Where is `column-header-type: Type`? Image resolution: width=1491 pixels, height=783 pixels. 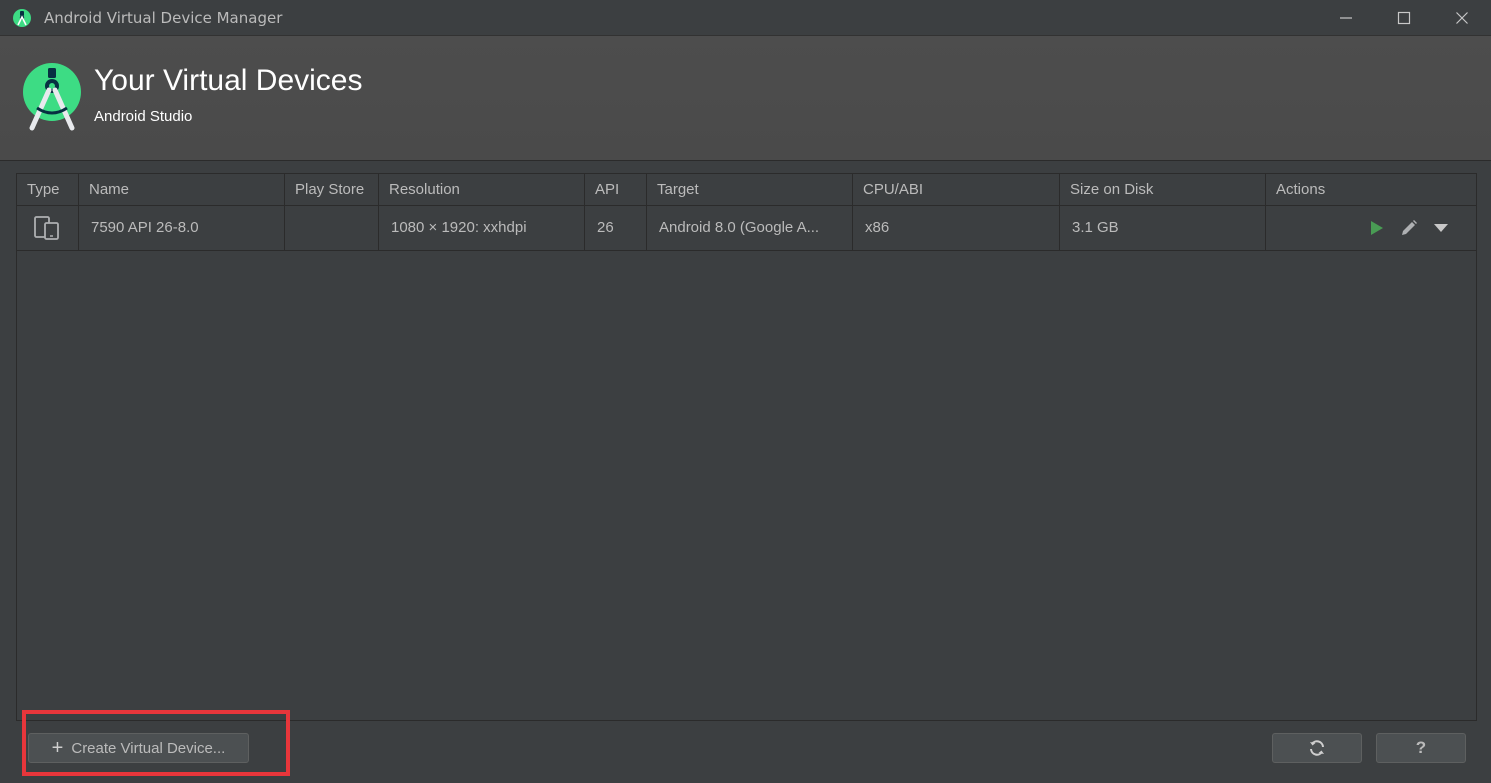
column-header-type: Type is located at coordinates (48, 189).